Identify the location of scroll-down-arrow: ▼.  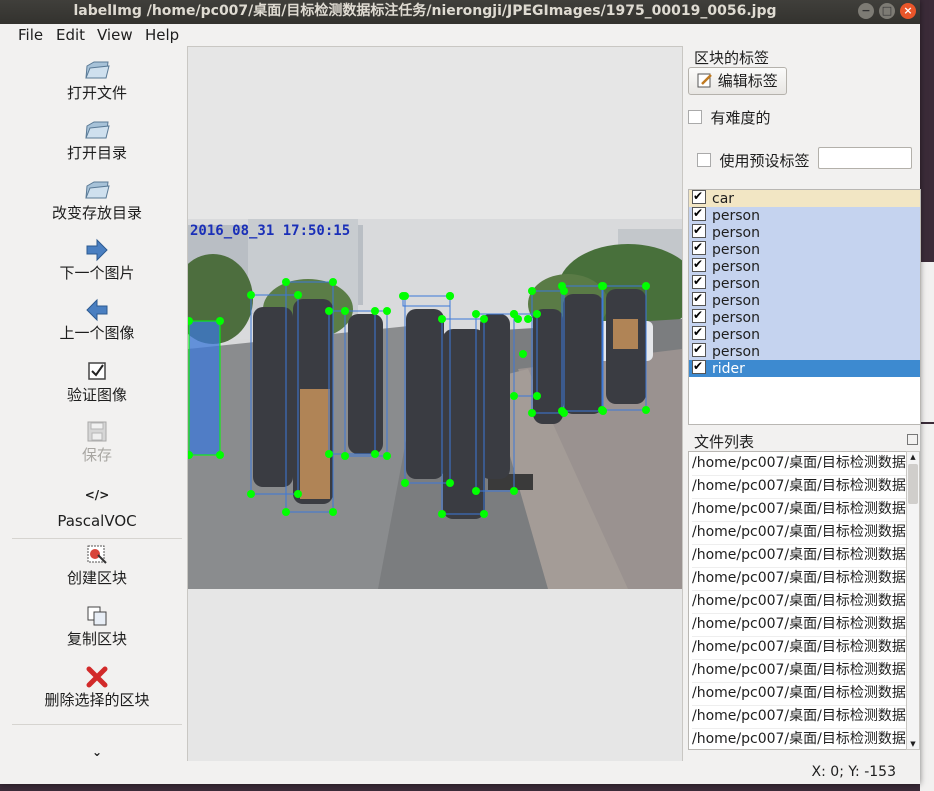
(913, 744).